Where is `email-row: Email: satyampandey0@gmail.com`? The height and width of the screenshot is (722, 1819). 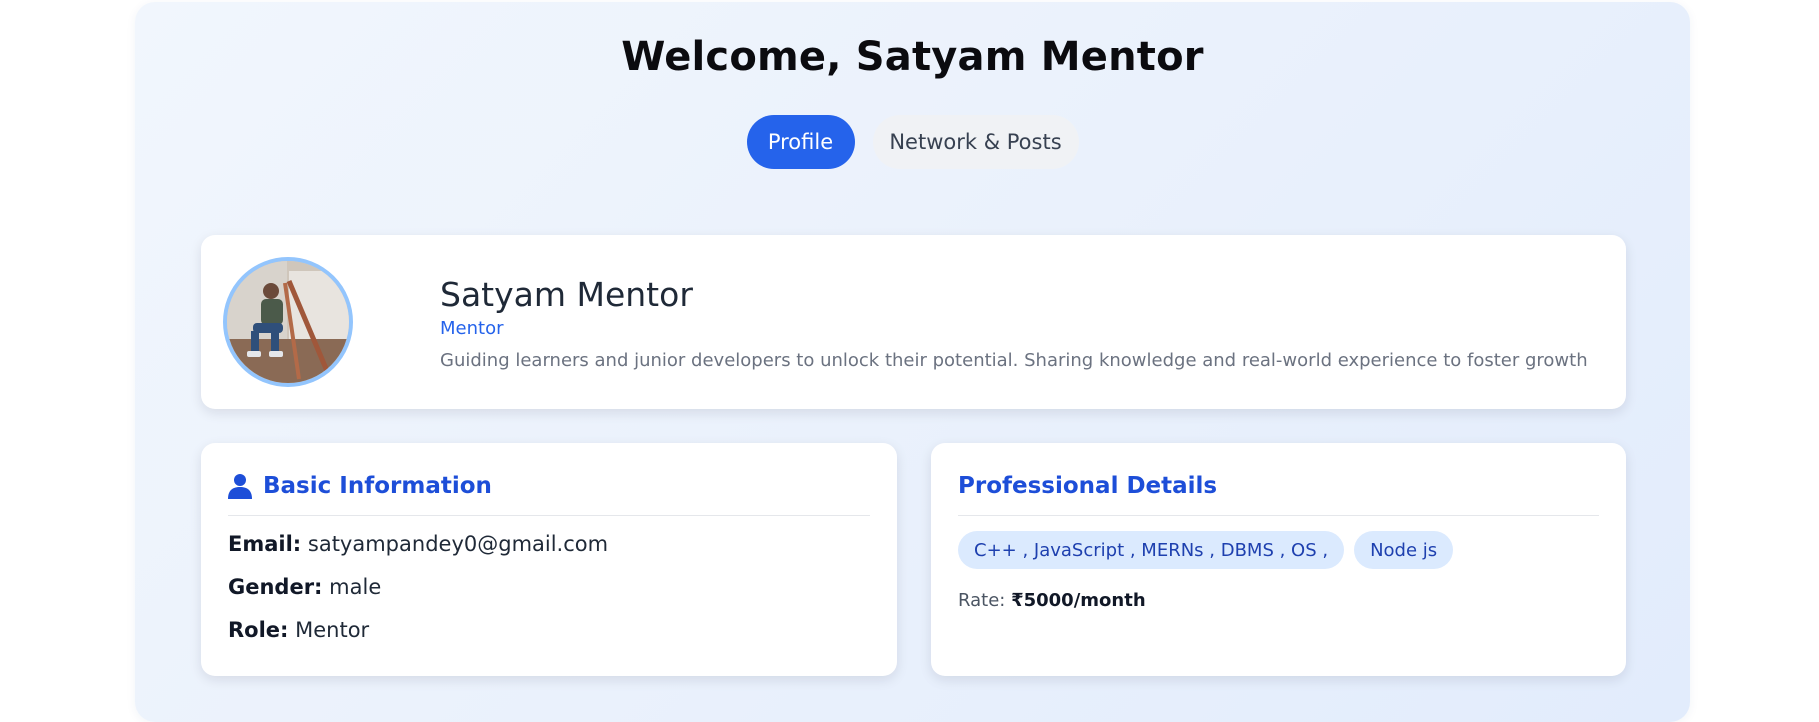
email-row: Email: satyampandey0@gmail.com is located at coordinates (418, 544).